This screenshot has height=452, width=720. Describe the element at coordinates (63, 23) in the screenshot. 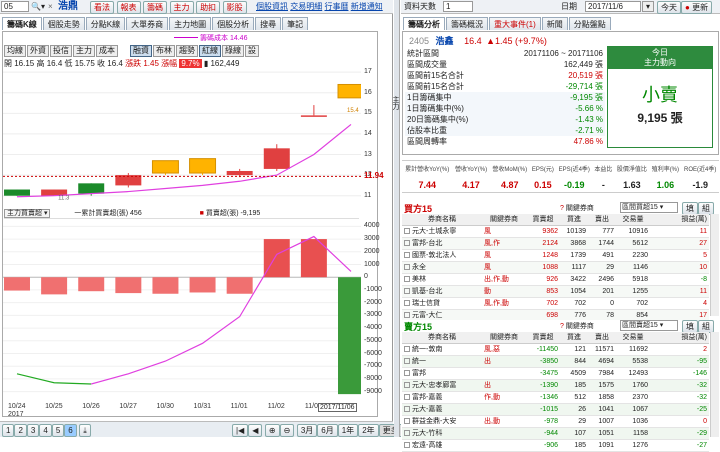

I see `tab-stock-trend: 個股走勢` at that location.